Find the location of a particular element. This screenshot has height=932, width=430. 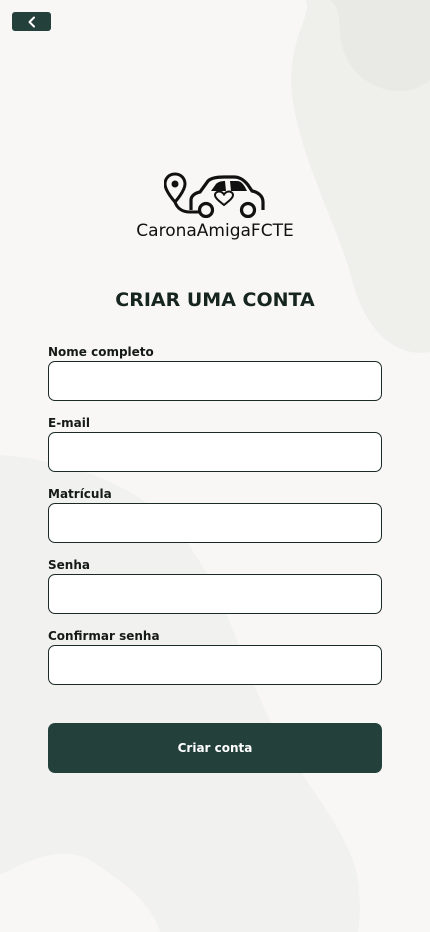

confirm-password-input is located at coordinates (215, 665).